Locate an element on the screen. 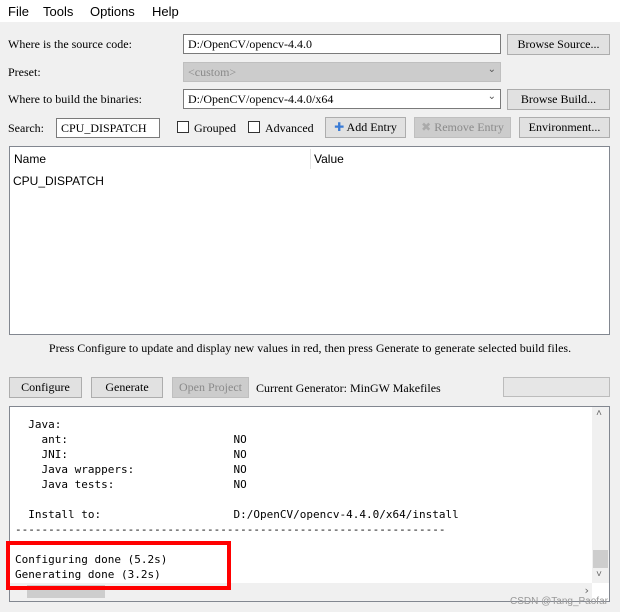 The image size is (620, 612). menu-tools: Tools is located at coordinates (58, 11).